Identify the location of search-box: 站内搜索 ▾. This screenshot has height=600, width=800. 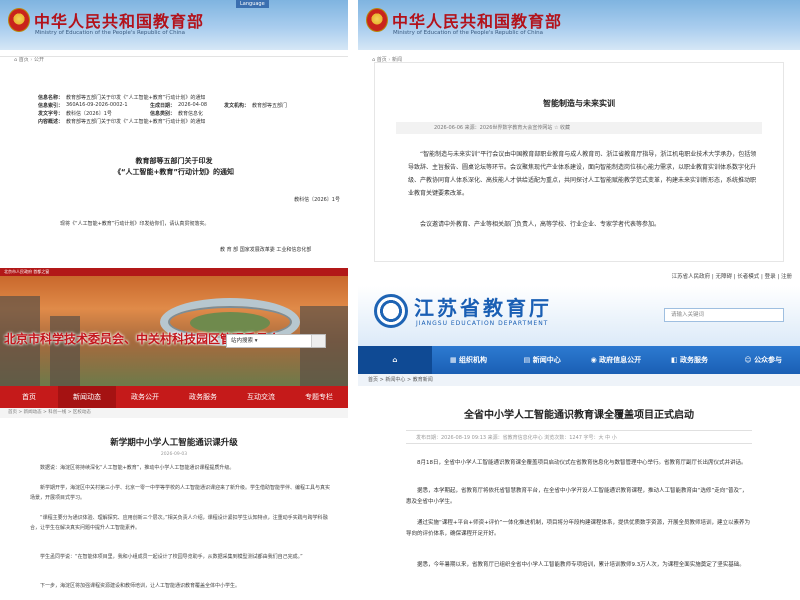
(276, 341).